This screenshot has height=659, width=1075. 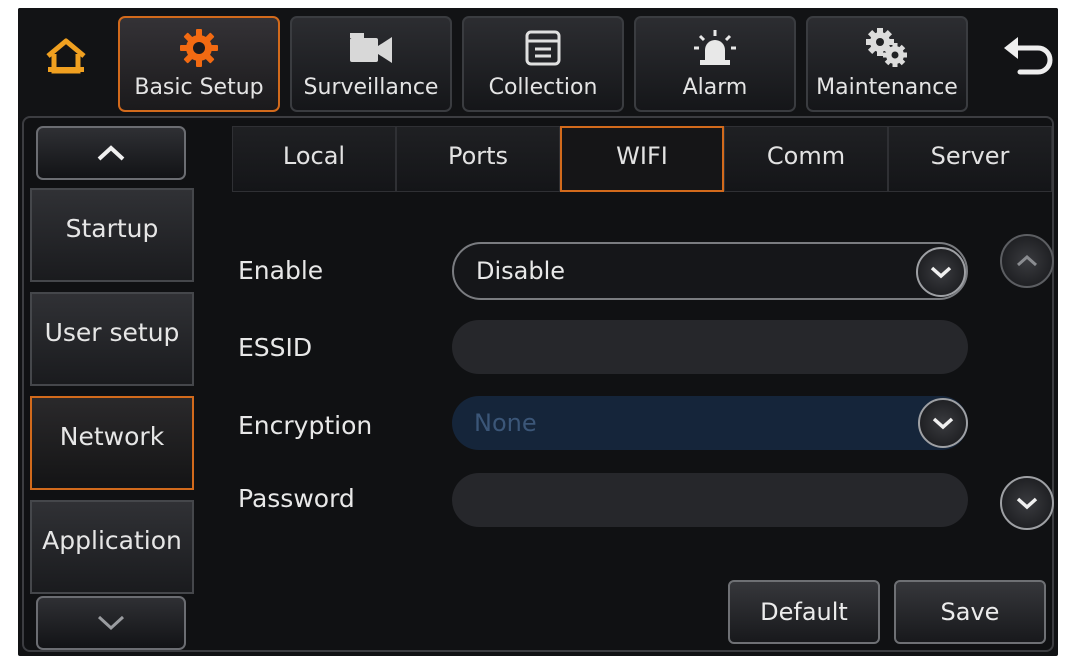 What do you see at coordinates (710, 347) in the screenshot?
I see `essid-field` at bounding box center [710, 347].